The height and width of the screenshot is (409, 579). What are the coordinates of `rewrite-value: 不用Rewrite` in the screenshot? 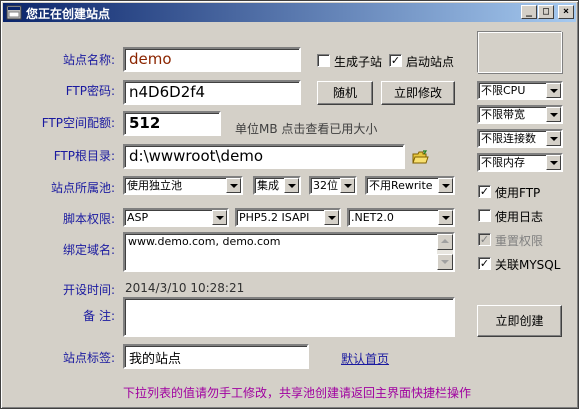 It's located at (401, 185).